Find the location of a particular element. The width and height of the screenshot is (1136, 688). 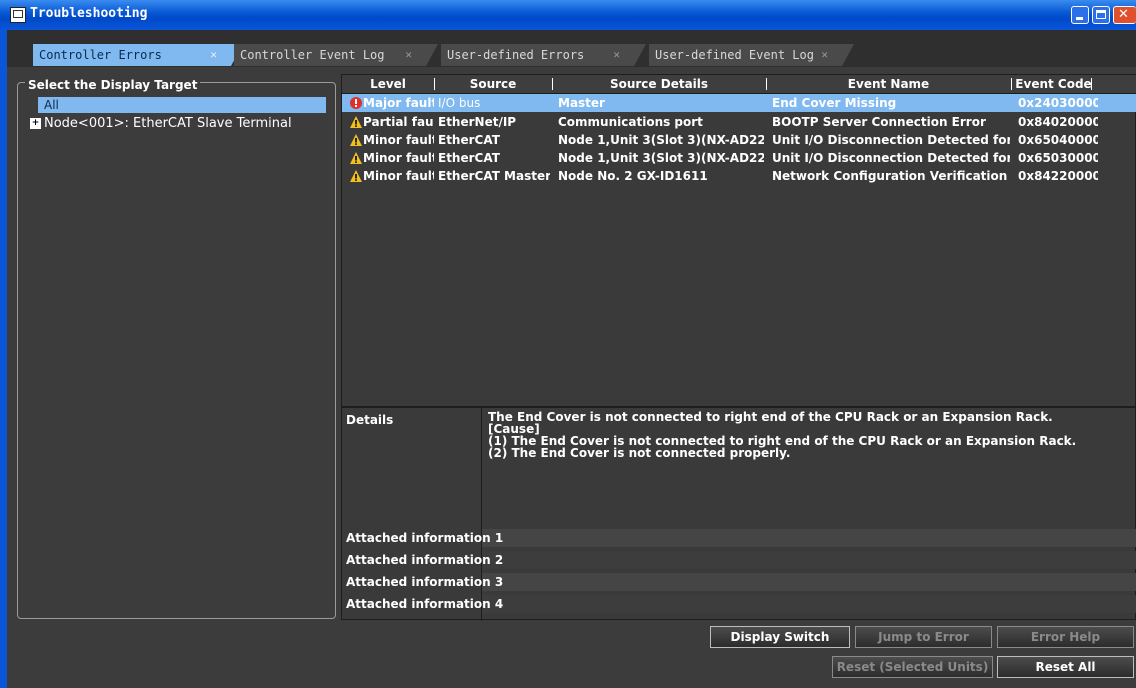

event-code-cell: 0x65040000 is located at coordinates (1058, 140).